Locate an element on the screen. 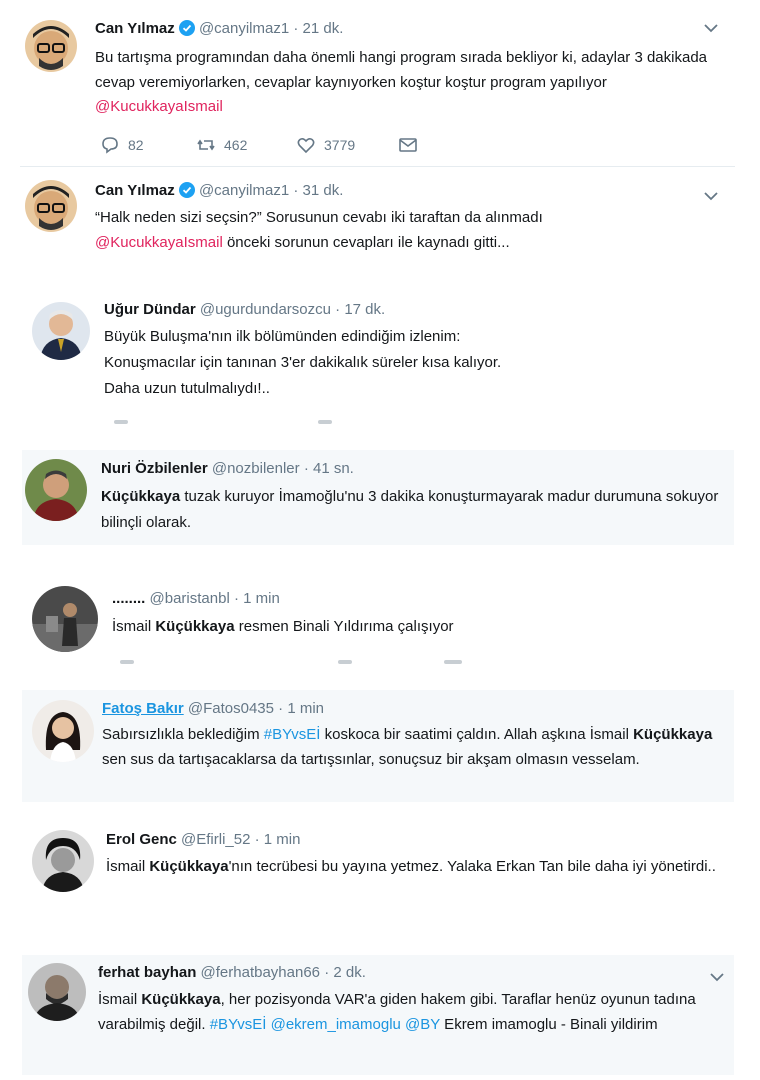  retweet-icon is located at coordinates (206, 145).